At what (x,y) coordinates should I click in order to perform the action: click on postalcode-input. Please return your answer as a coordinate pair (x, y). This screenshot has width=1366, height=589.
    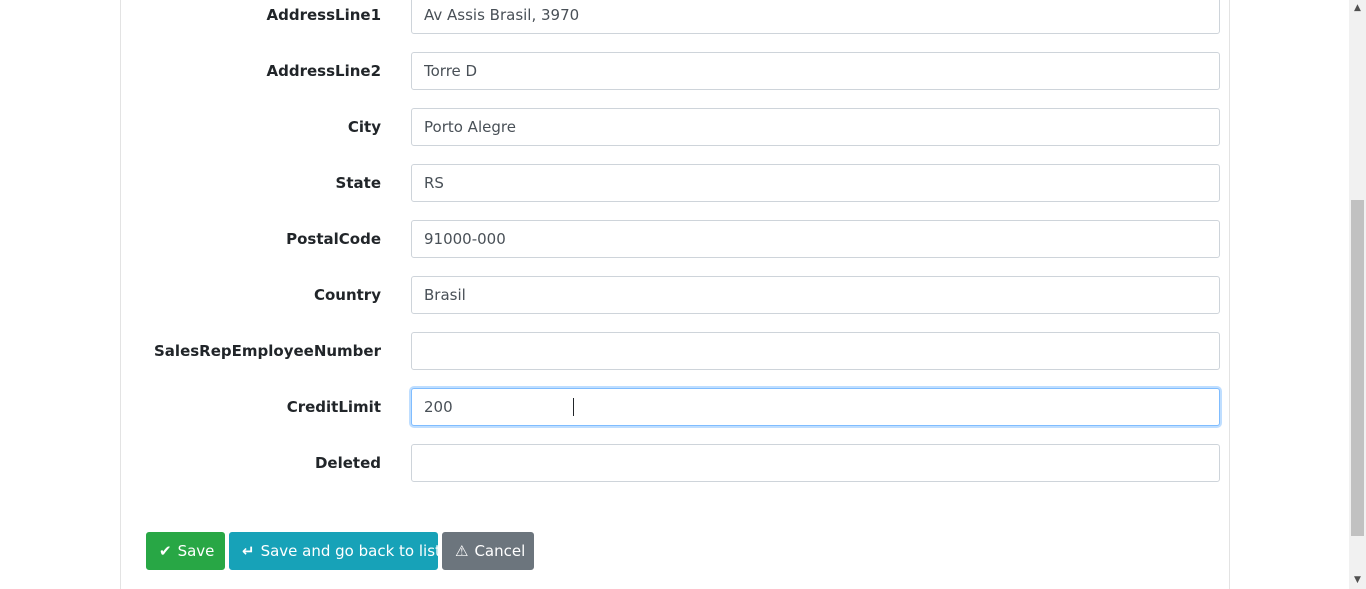
    Looking at the image, I should click on (815, 239).